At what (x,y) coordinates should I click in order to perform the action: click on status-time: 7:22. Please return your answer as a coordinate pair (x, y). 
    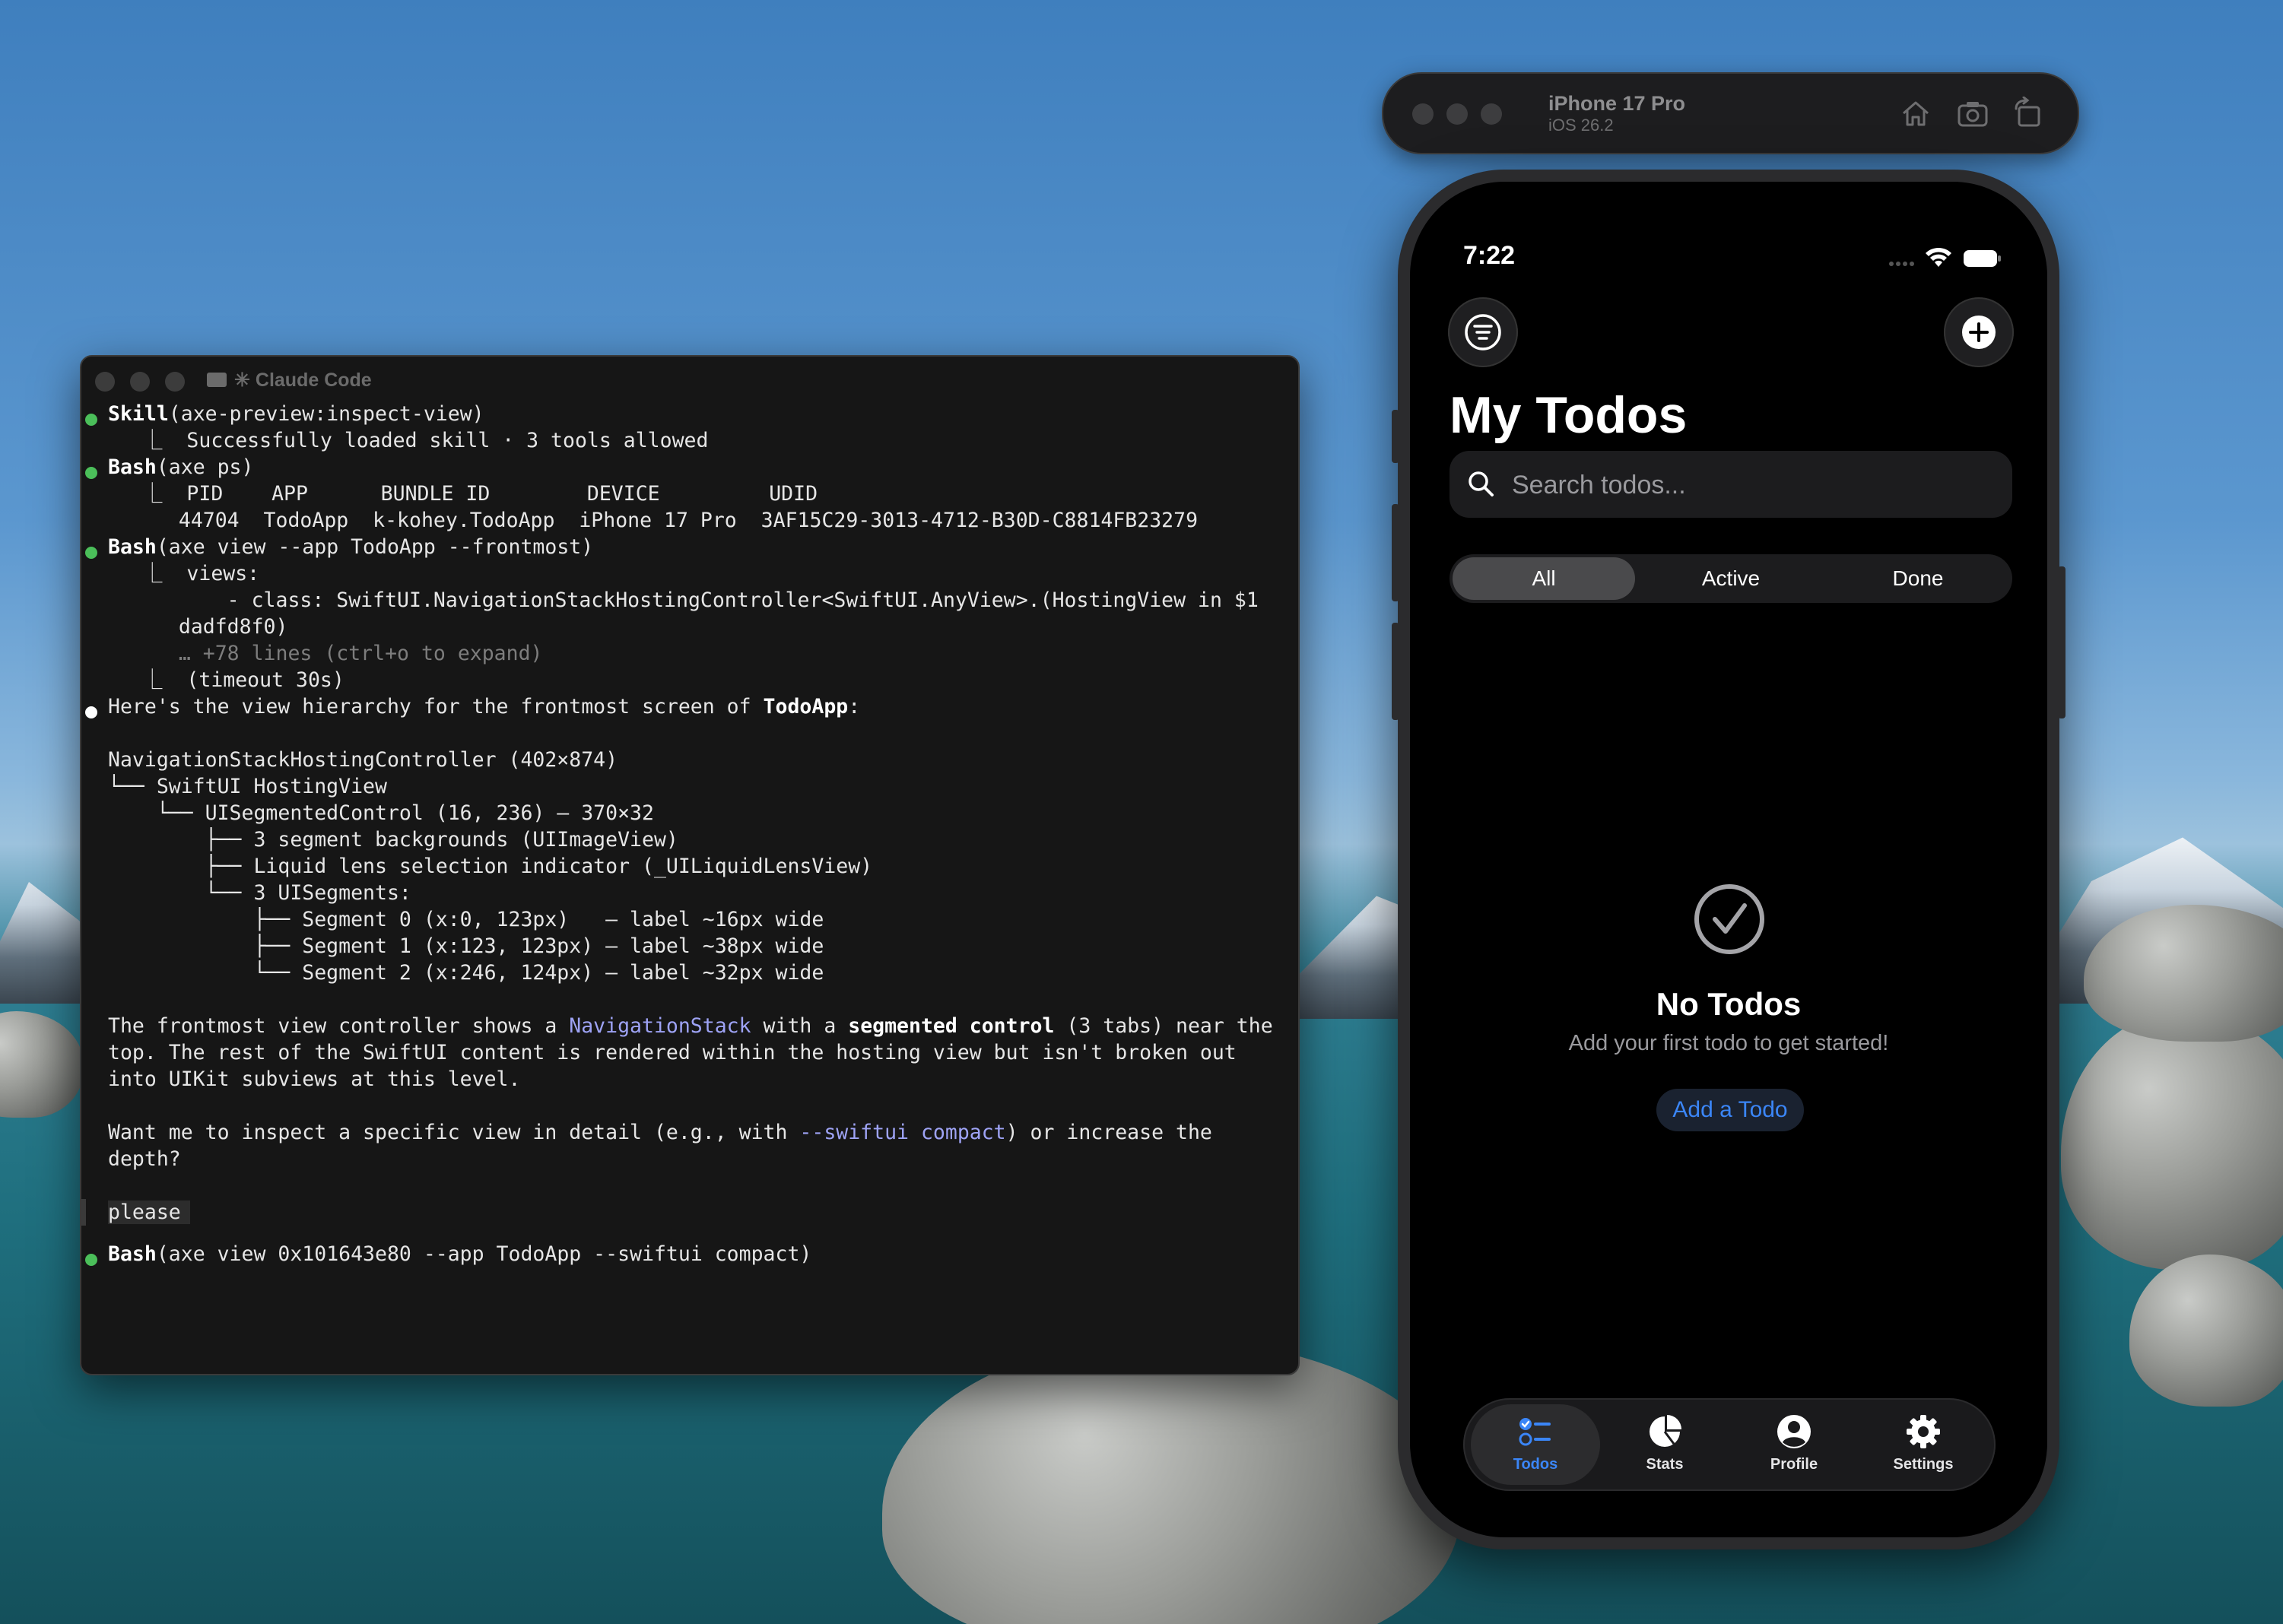
    Looking at the image, I should click on (1490, 255).